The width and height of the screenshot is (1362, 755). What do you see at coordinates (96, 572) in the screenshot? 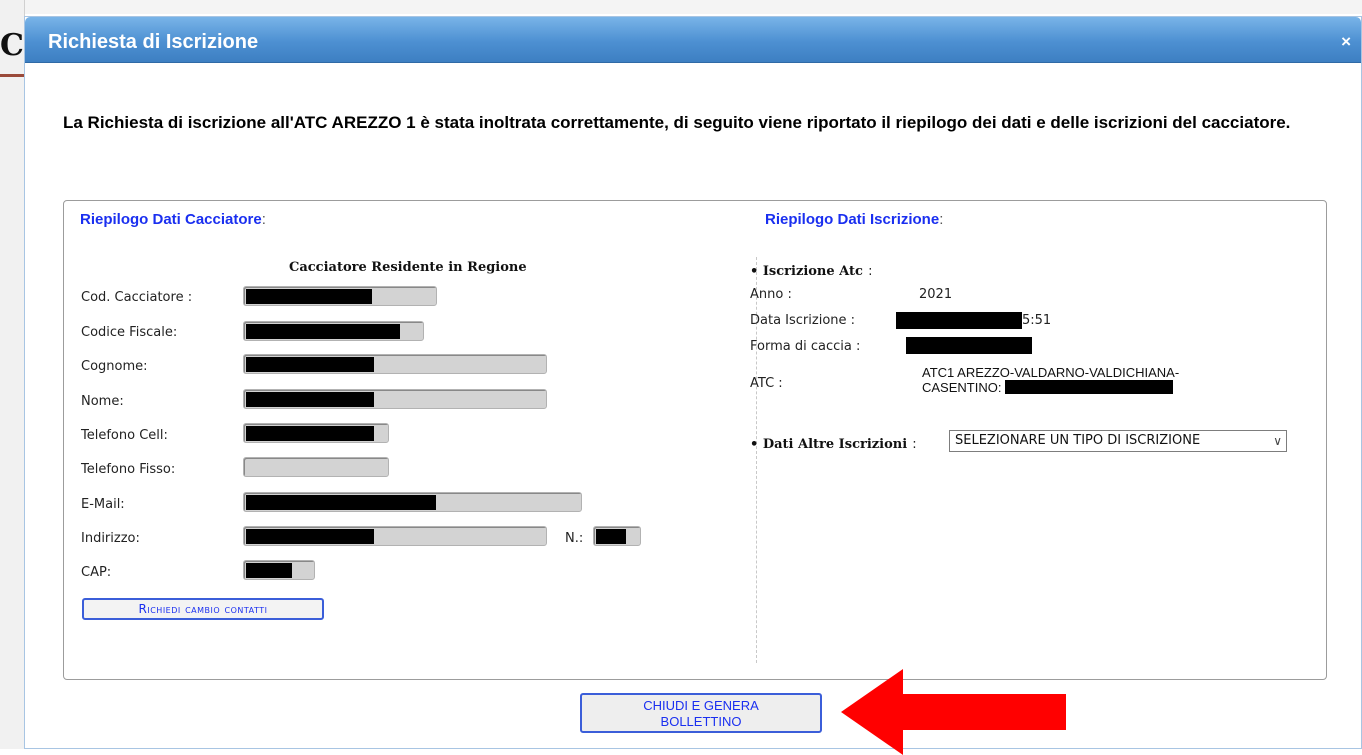
I see `cap-label: CAP:` at bounding box center [96, 572].